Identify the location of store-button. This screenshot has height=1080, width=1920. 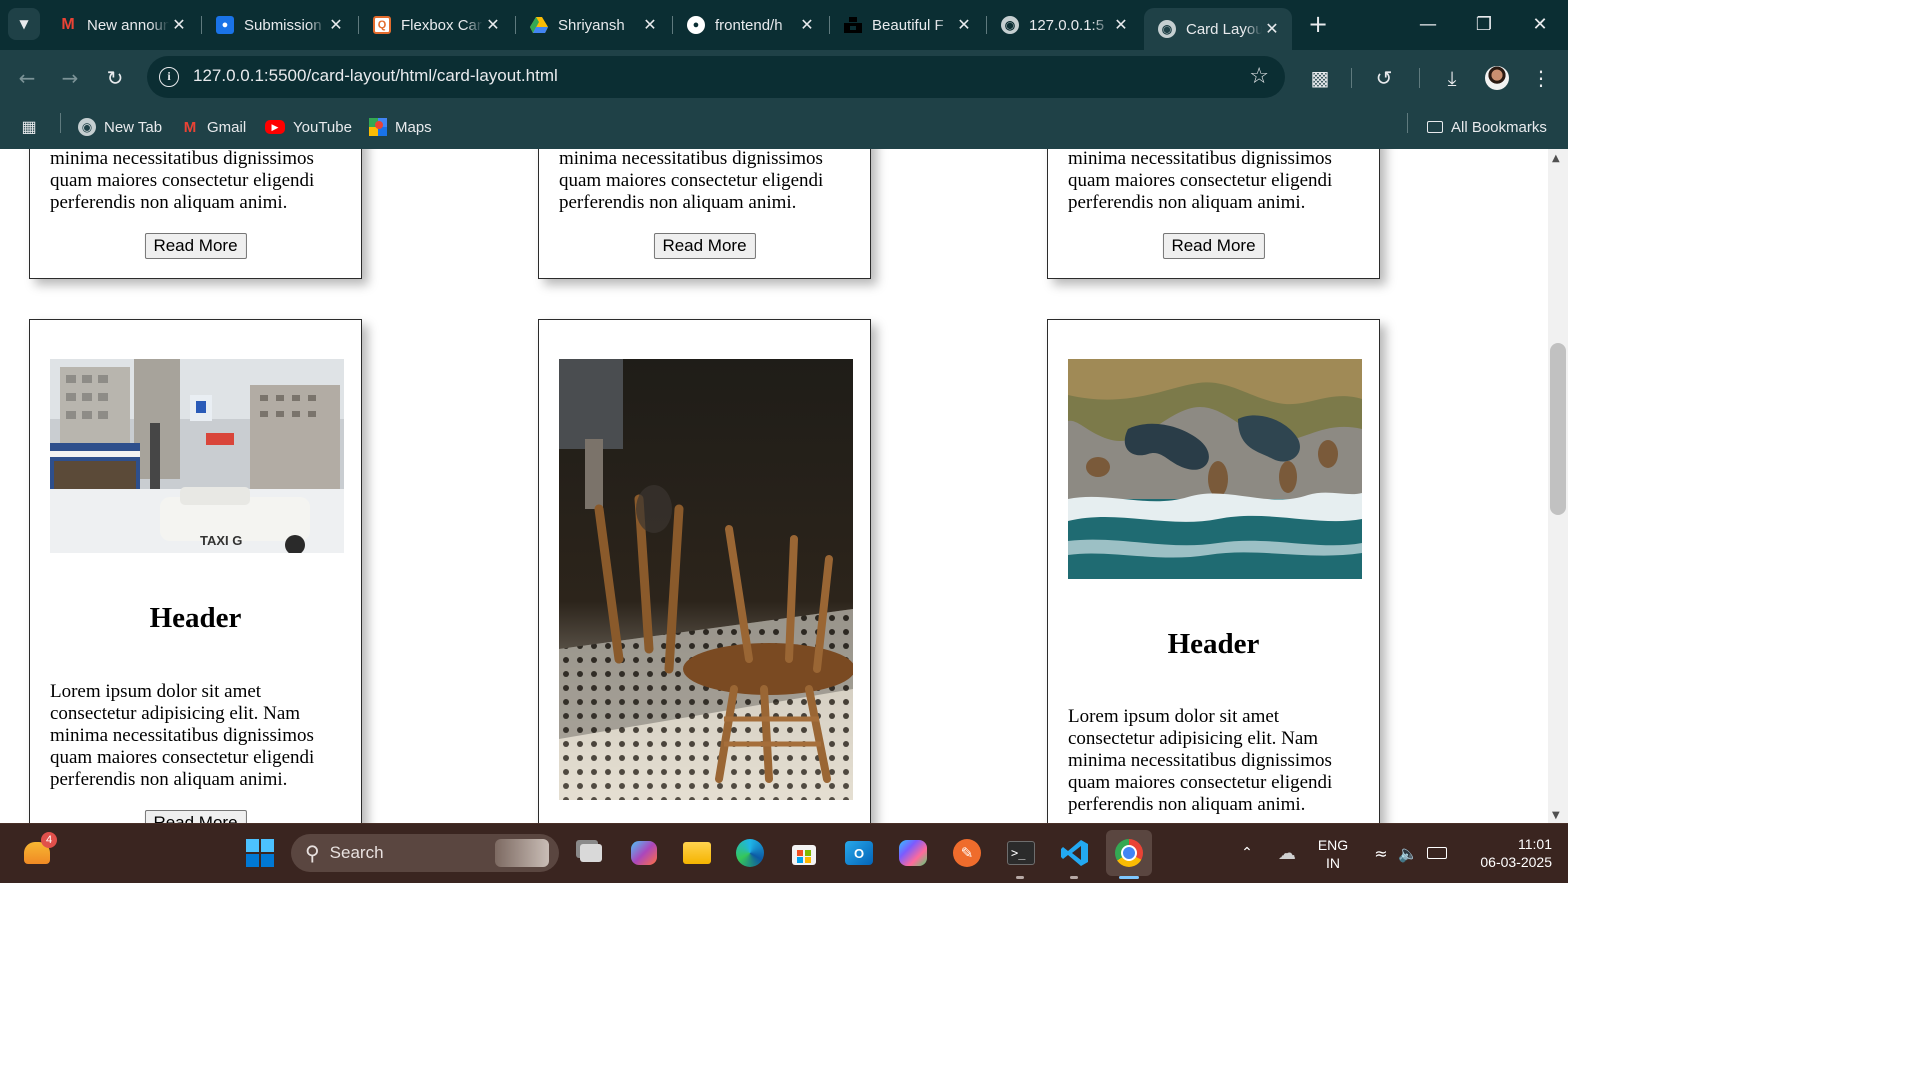
(804, 853).